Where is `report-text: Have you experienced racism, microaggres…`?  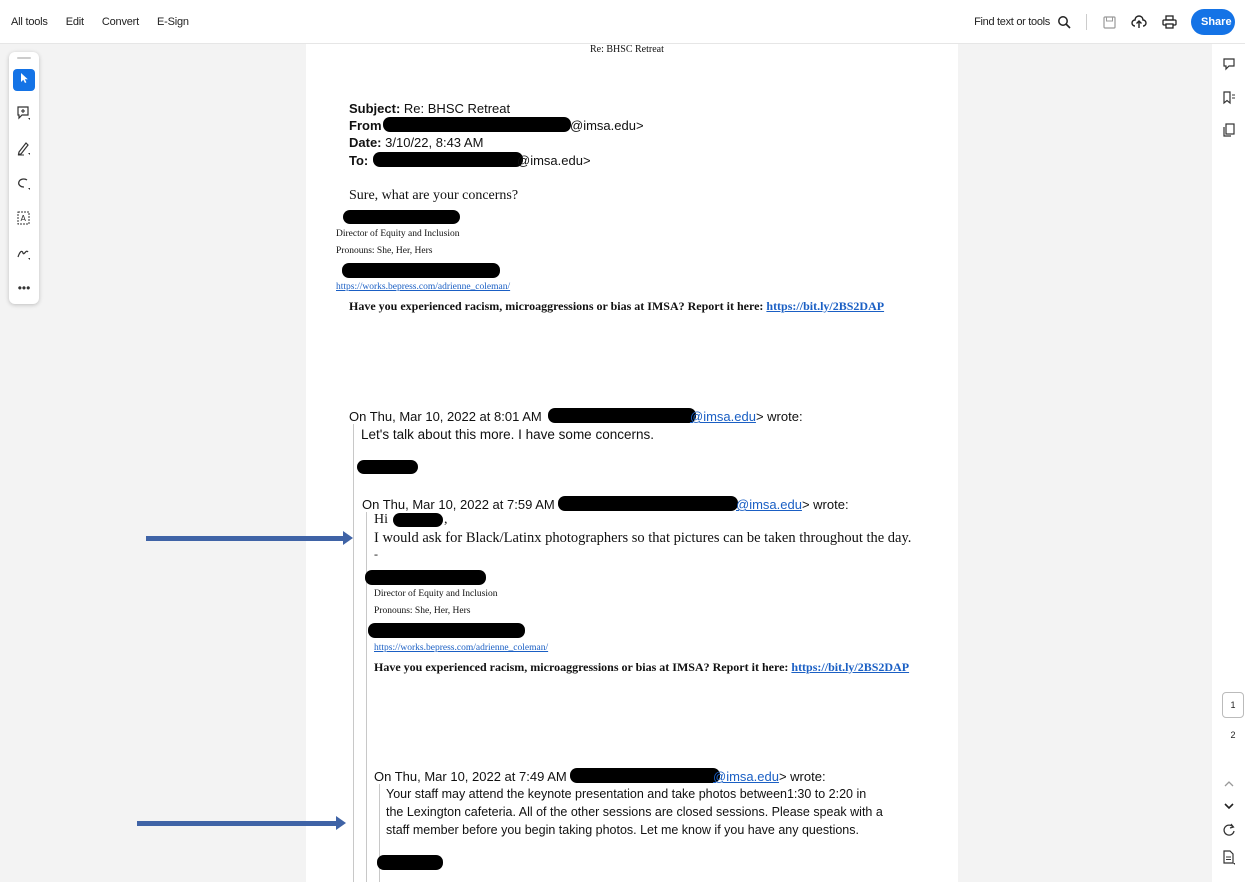 report-text: Have you experienced racism, microaggres… is located at coordinates (556, 306).